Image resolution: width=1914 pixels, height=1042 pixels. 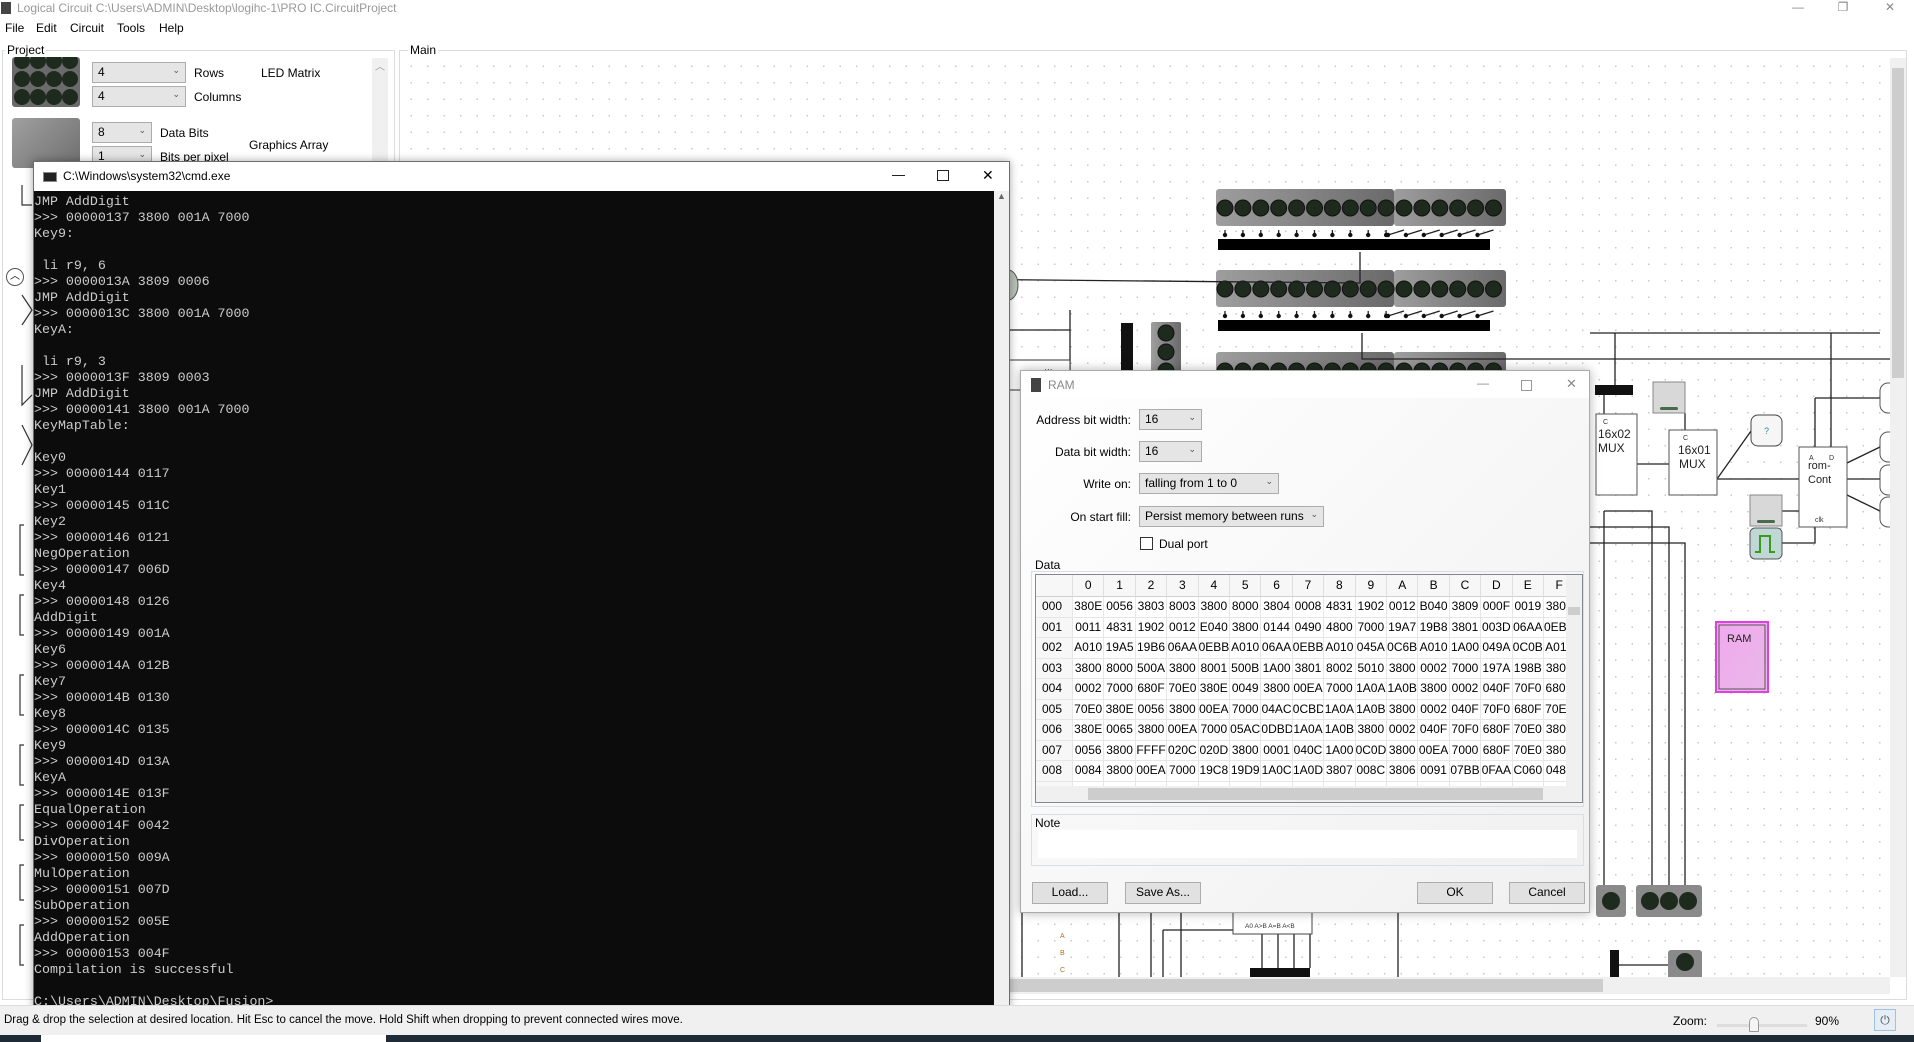 What do you see at coordinates (1146, 543) in the screenshot?
I see `dual-port-checkbox` at bounding box center [1146, 543].